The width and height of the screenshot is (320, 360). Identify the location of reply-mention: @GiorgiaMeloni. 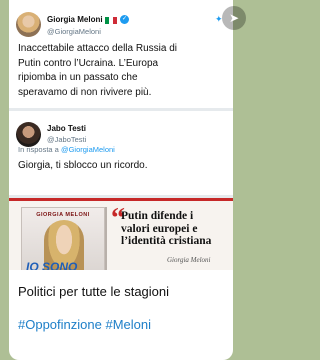
(87, 149).